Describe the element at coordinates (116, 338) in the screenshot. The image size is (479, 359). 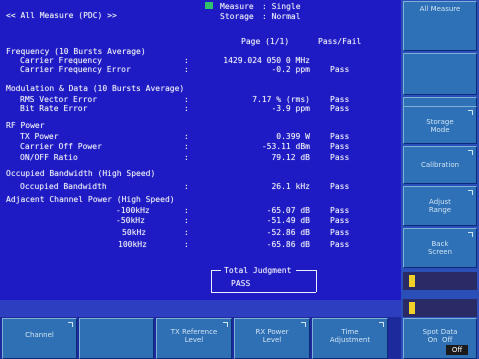
I see `softkey-blank-bottom` at that location.